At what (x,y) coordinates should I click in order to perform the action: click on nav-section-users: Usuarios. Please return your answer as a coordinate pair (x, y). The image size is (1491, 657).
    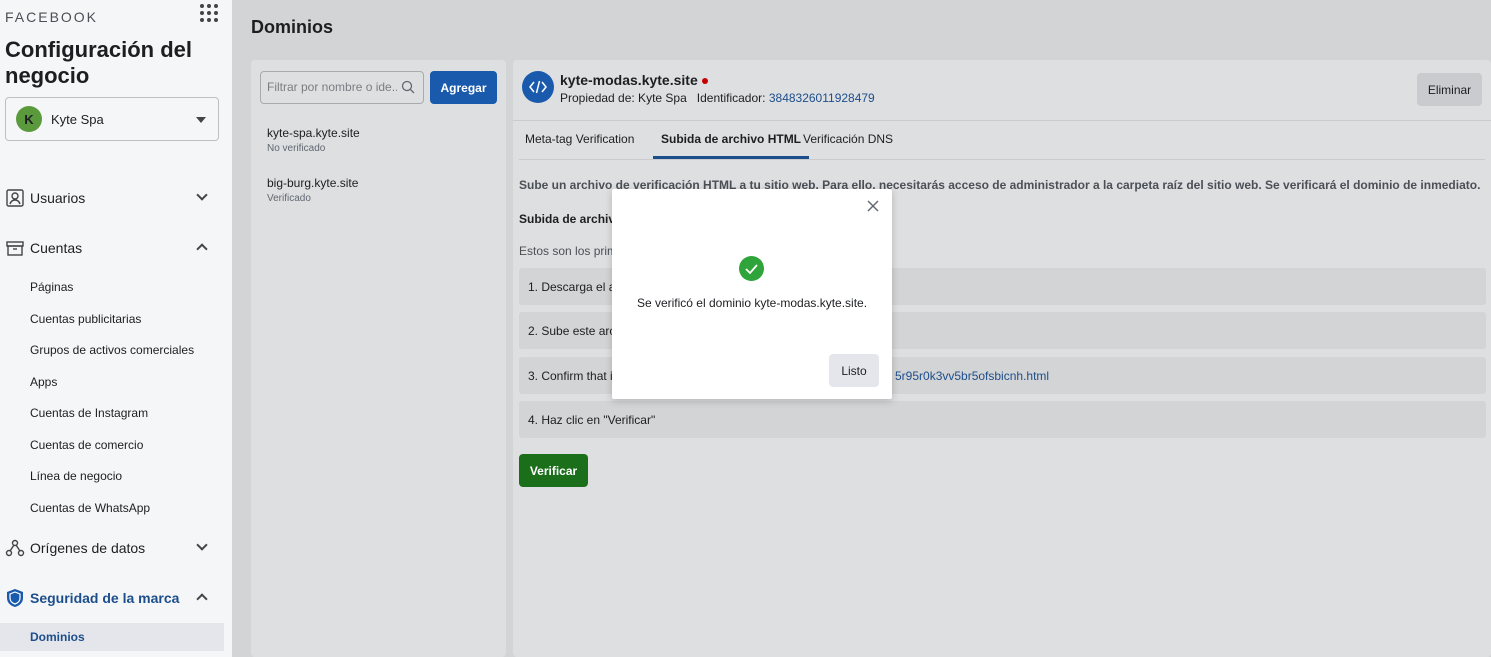
    Looking at the image, I should click on (112, 198).